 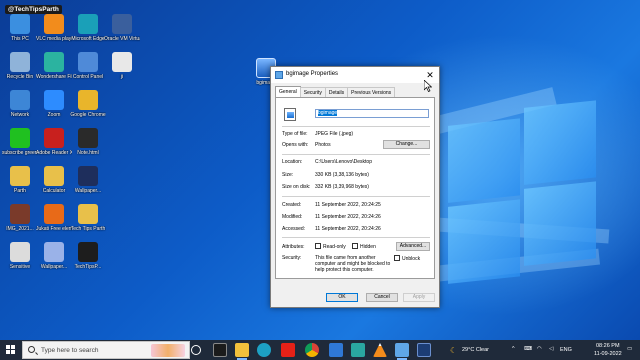 What do you see at coordinates (453, 350) in the screenshot?
I see `weather-icon: ☾` at bounding box center [453, 350].